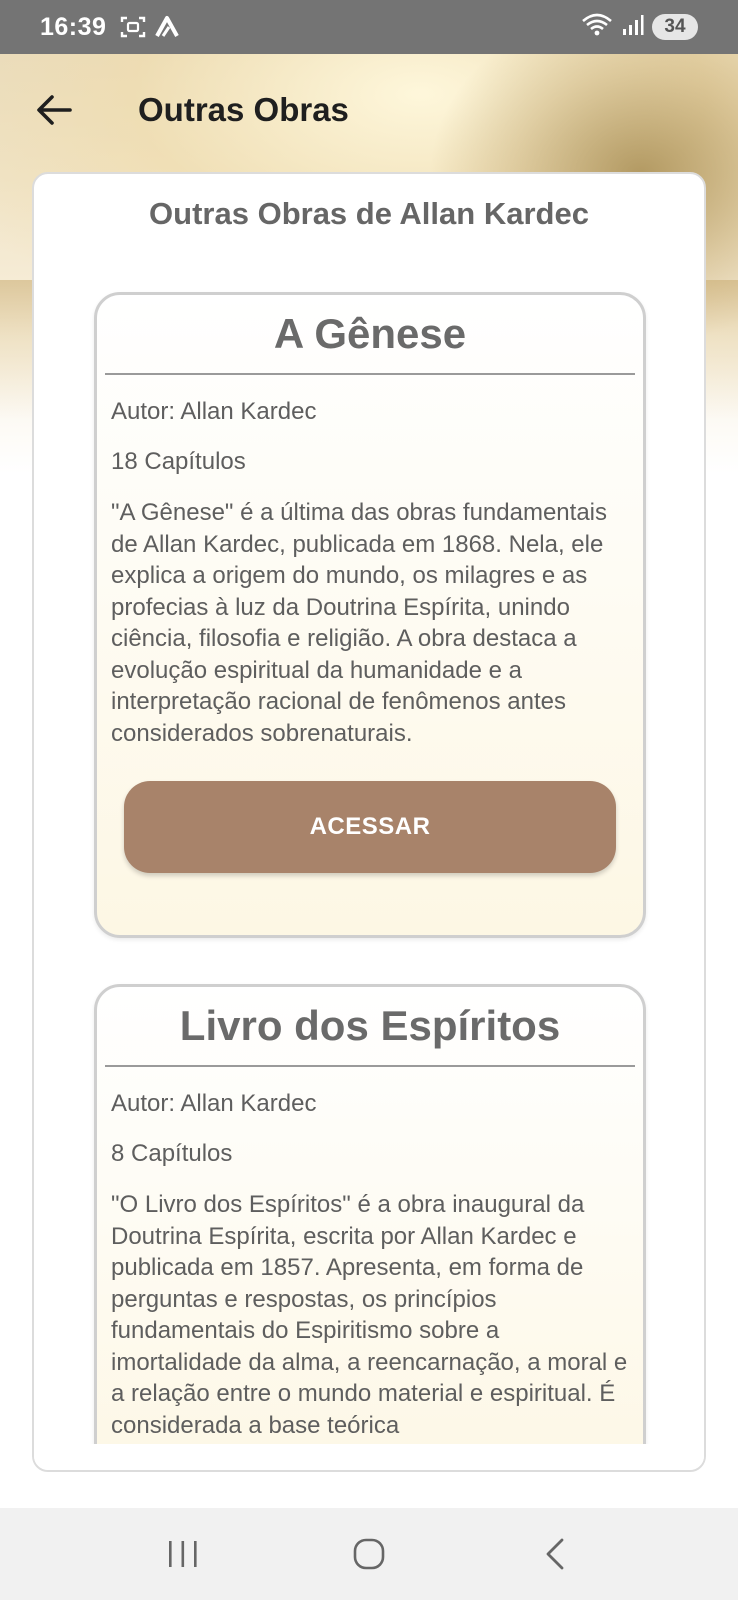 Image resolution: width=738 pixels, height=1600 pixels. Describe the element at coordinates (167, 27) in the screenshot. I see `app-logo-icon` at that location.